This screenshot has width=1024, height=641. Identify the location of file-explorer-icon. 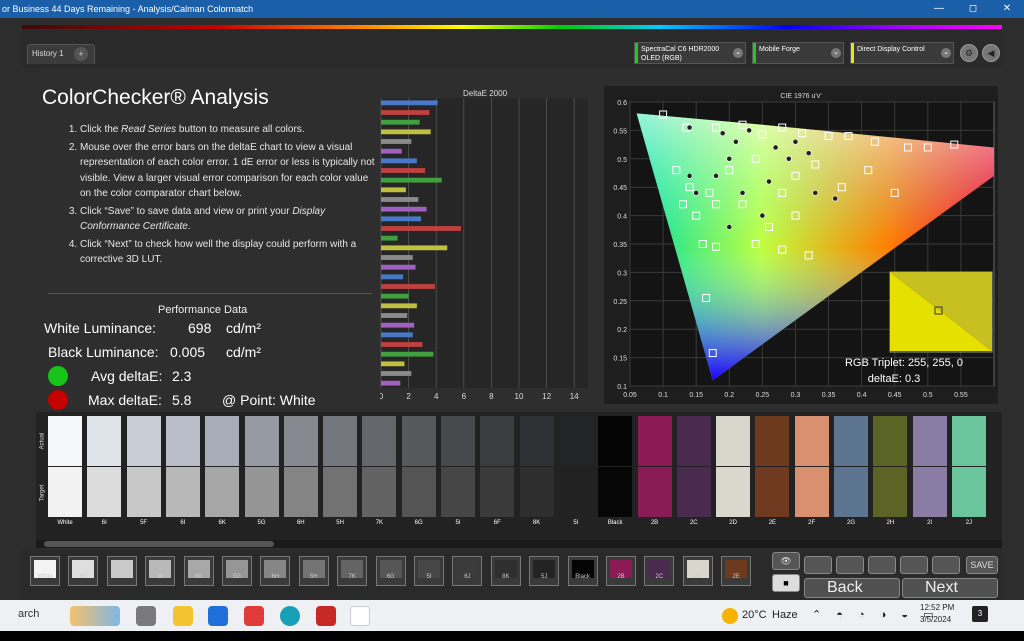
(183, 616).